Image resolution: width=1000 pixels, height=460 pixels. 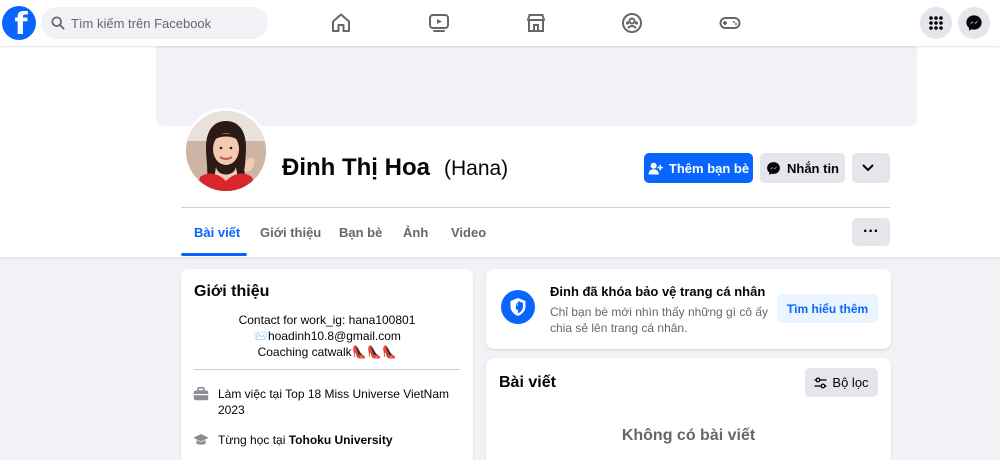 I want to click on education-info: Từng học tại Tohoku University, so click(x=327, y=440).